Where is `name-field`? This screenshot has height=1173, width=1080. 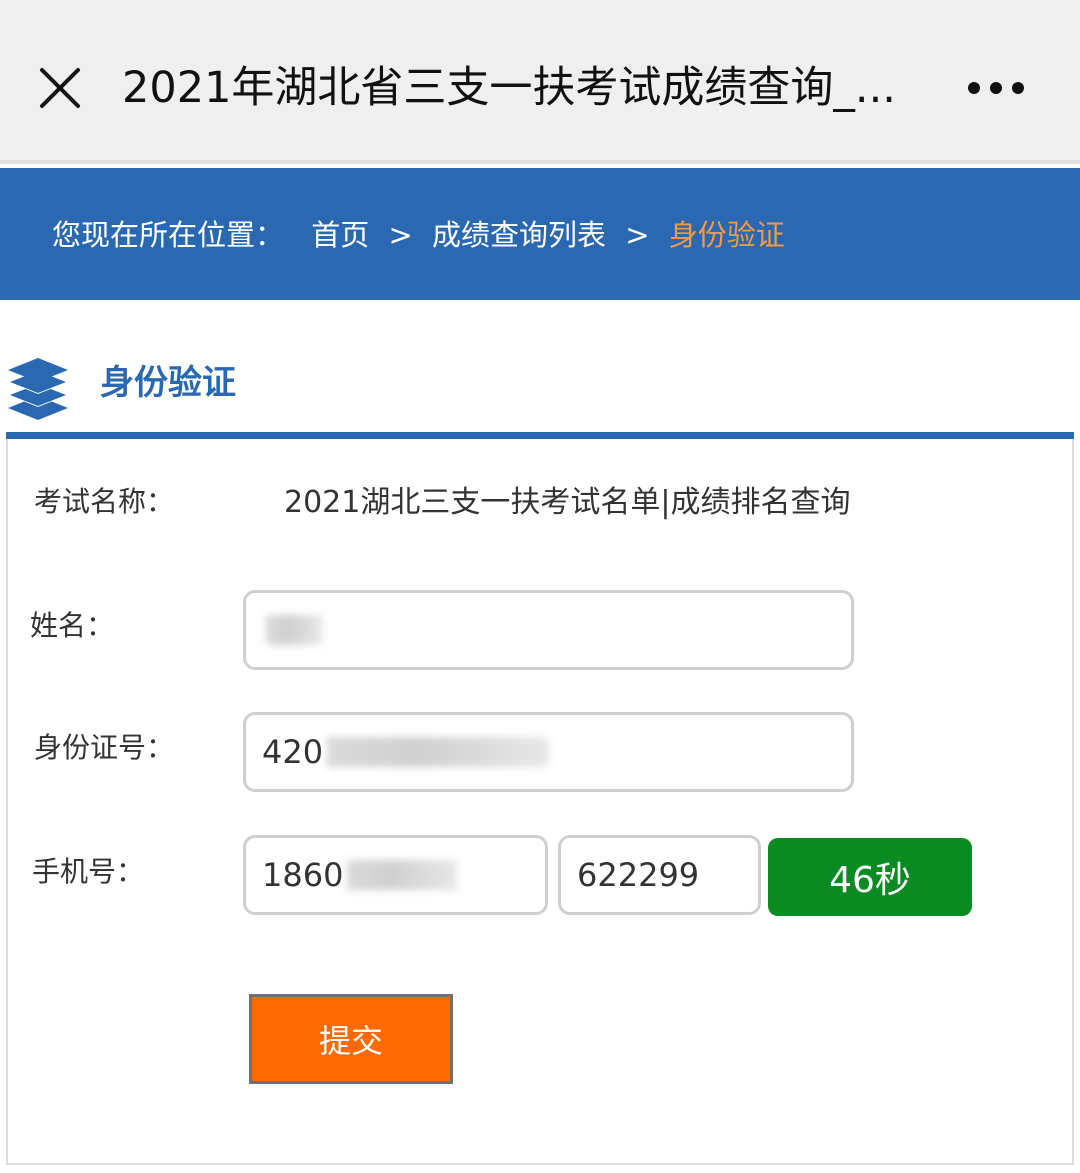 name-field is located at coordinates (548, 630).